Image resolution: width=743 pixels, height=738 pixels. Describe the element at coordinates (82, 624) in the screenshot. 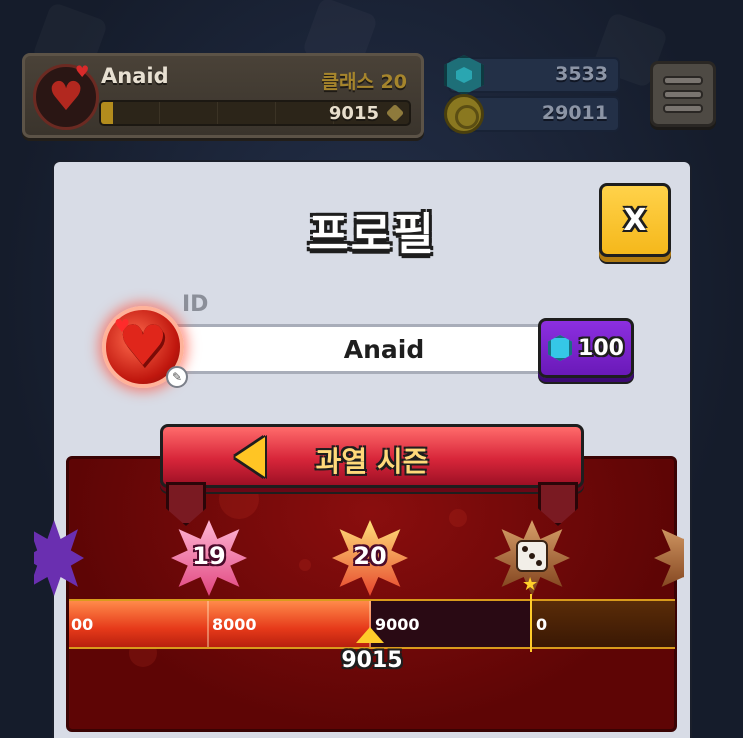

I see `tick-label: 00` at that location.